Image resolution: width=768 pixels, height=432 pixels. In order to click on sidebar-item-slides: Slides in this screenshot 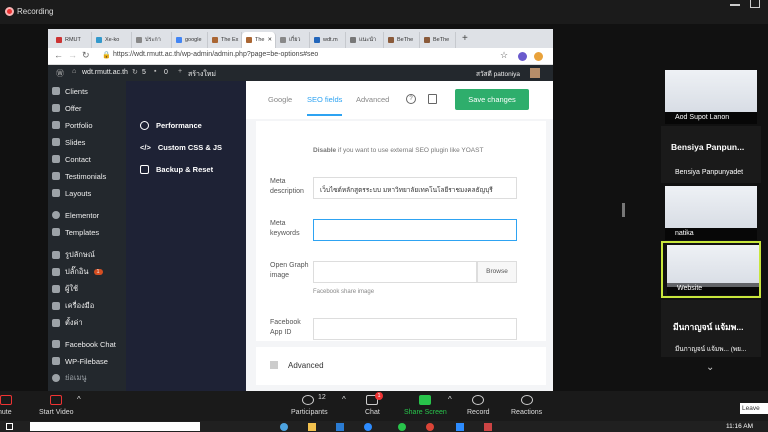, I will do `click(68, 142)`.